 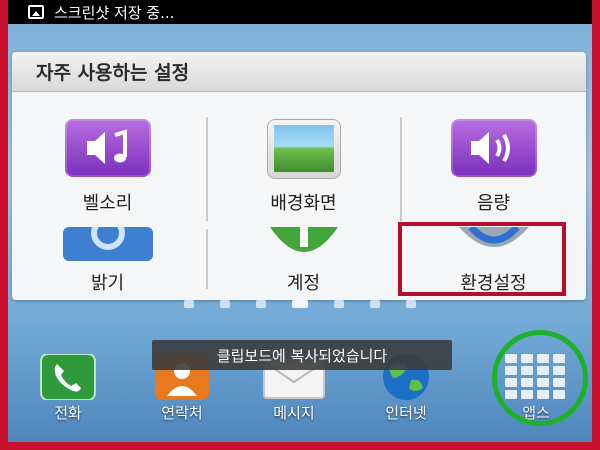 What do you see at coordinates (107, 283) in the screenshot?
I see `brightness-label: 밝기` at bounding box center [107, 283].